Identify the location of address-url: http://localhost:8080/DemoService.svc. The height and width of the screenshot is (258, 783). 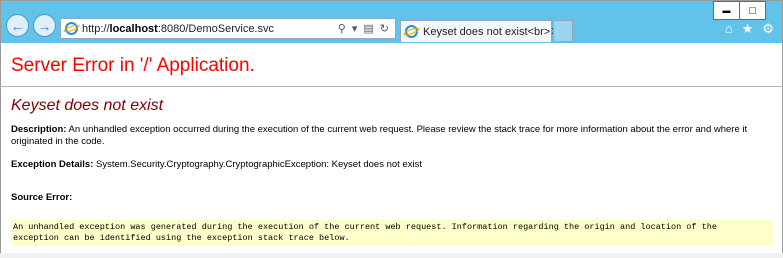
(178, 29).